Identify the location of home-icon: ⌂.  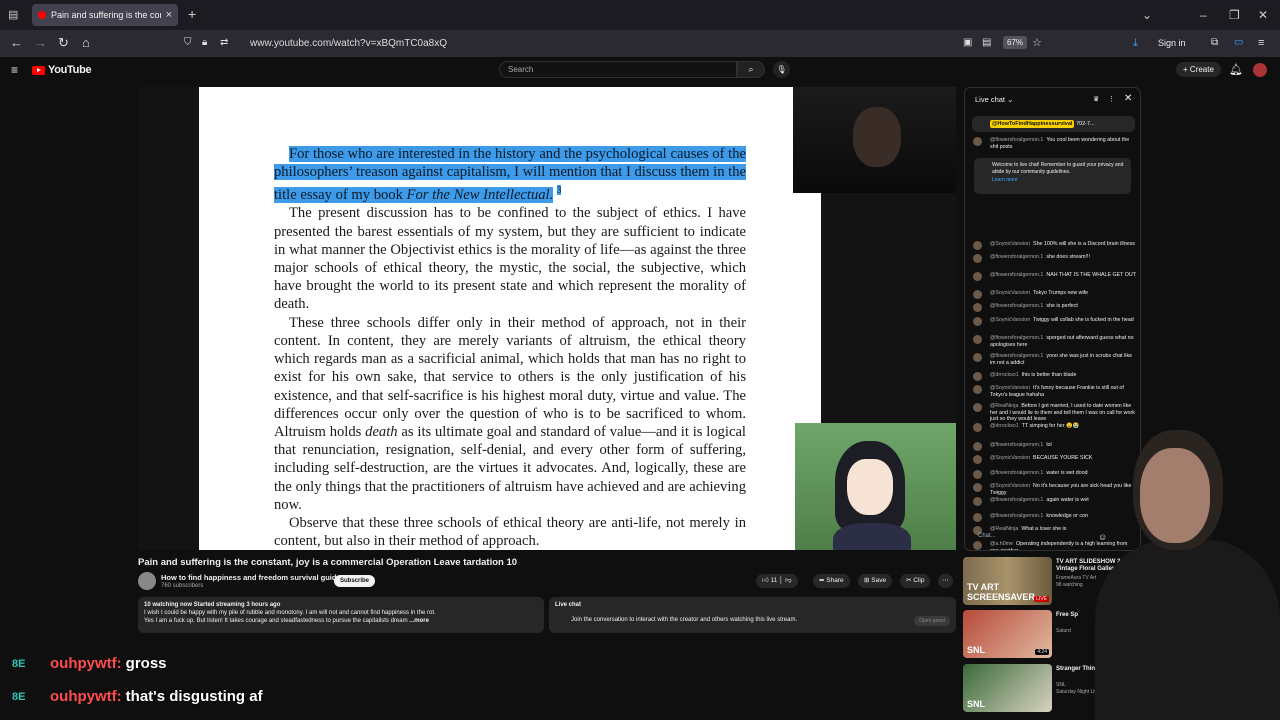
(86, 43).